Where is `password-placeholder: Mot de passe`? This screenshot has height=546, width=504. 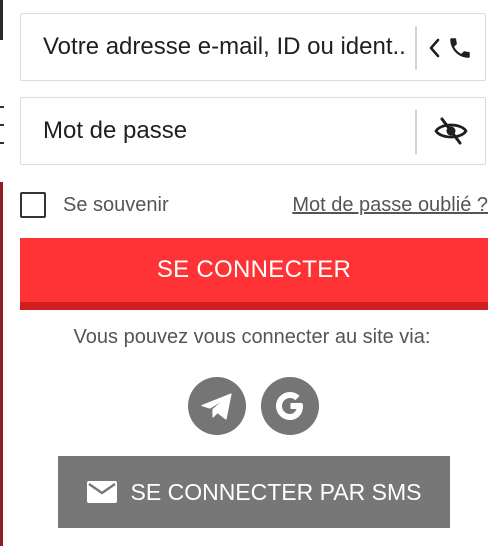 password-placeholder: Mot de passe is located at coordinates (115, 130).